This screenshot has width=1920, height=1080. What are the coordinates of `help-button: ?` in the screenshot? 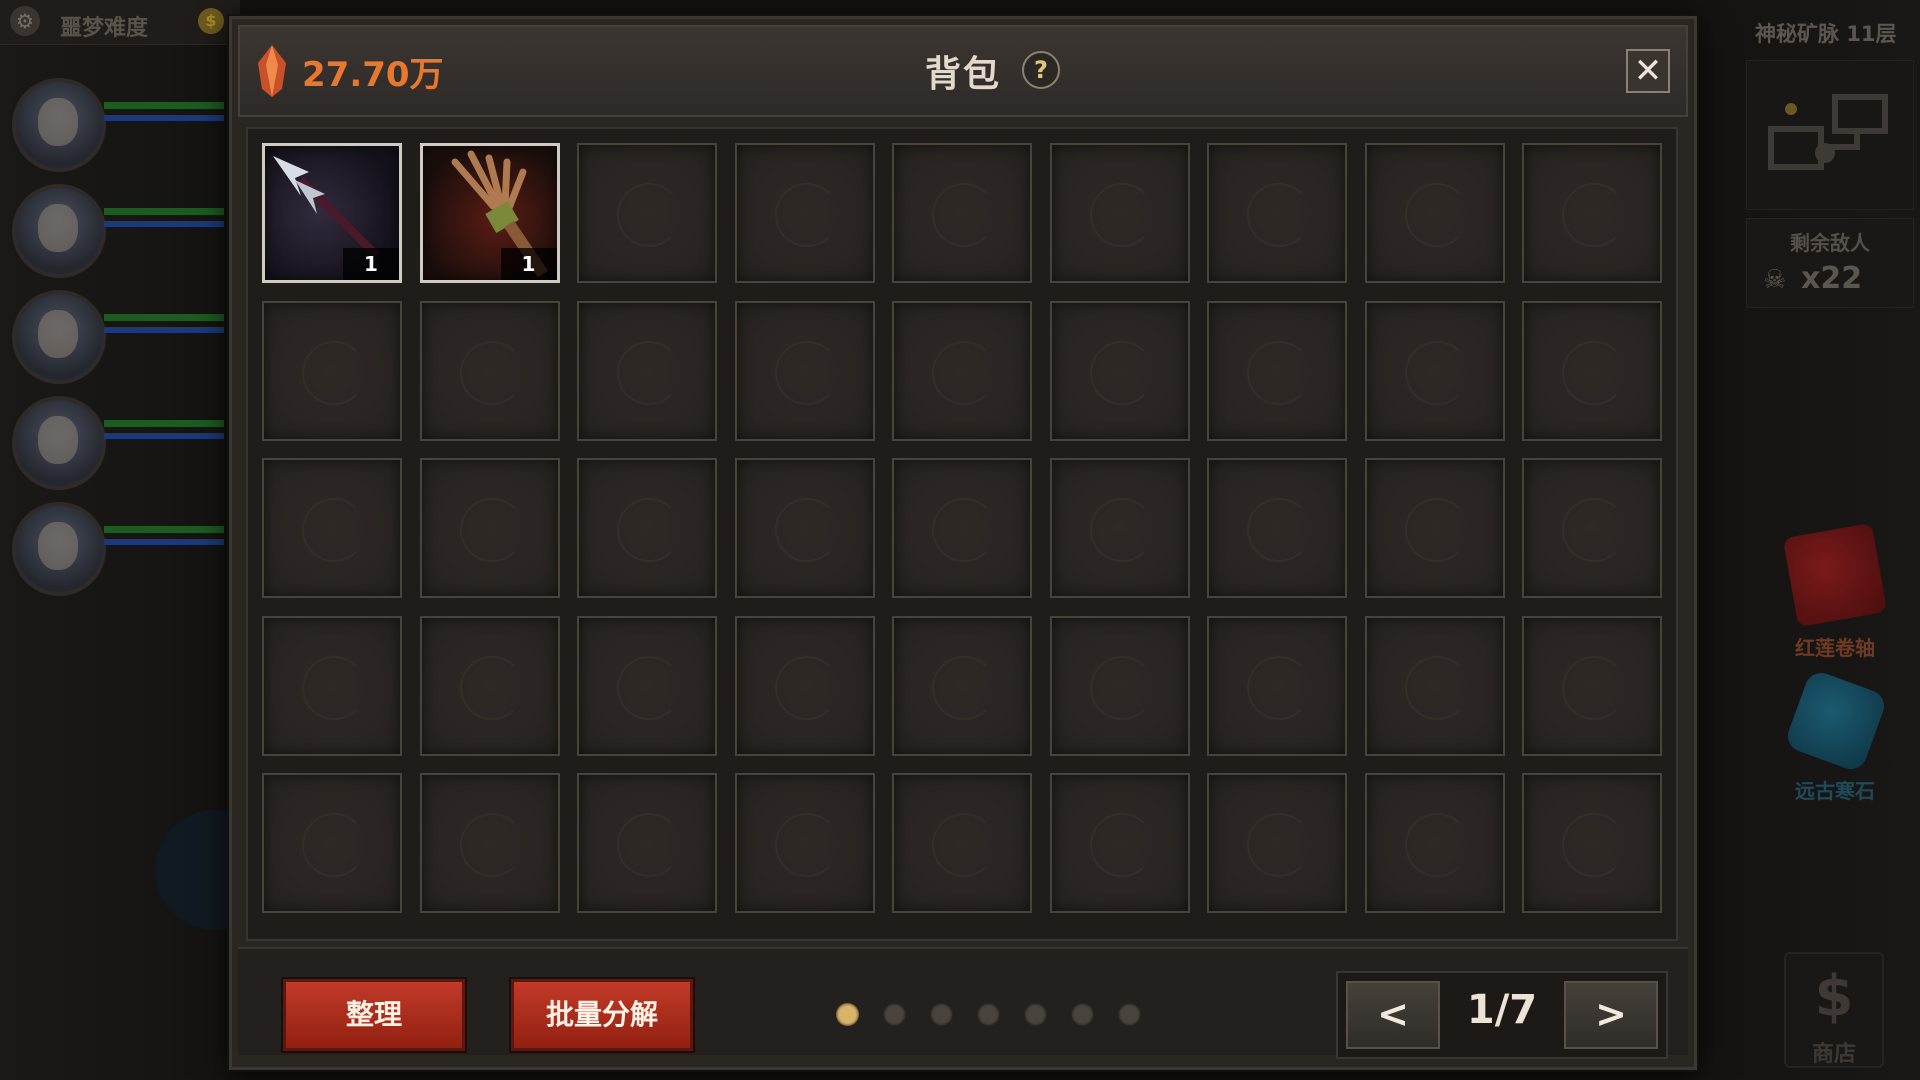 It's located at (1041, 70).